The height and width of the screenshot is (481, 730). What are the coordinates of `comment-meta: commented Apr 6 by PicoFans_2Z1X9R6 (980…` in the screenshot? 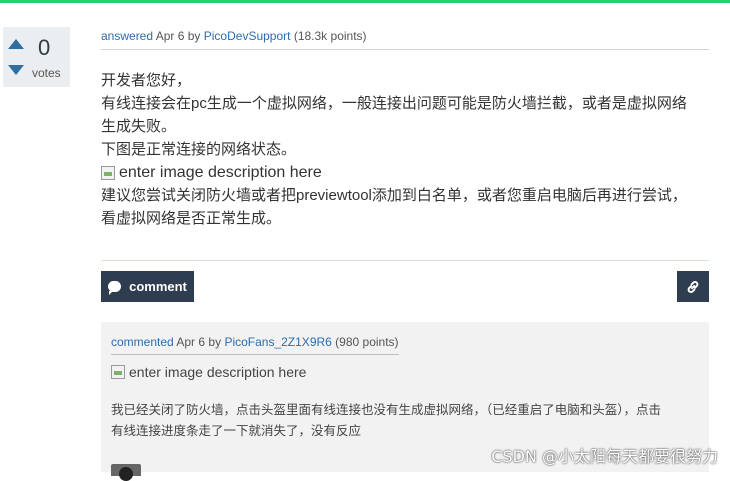 It's located at (255, 345).